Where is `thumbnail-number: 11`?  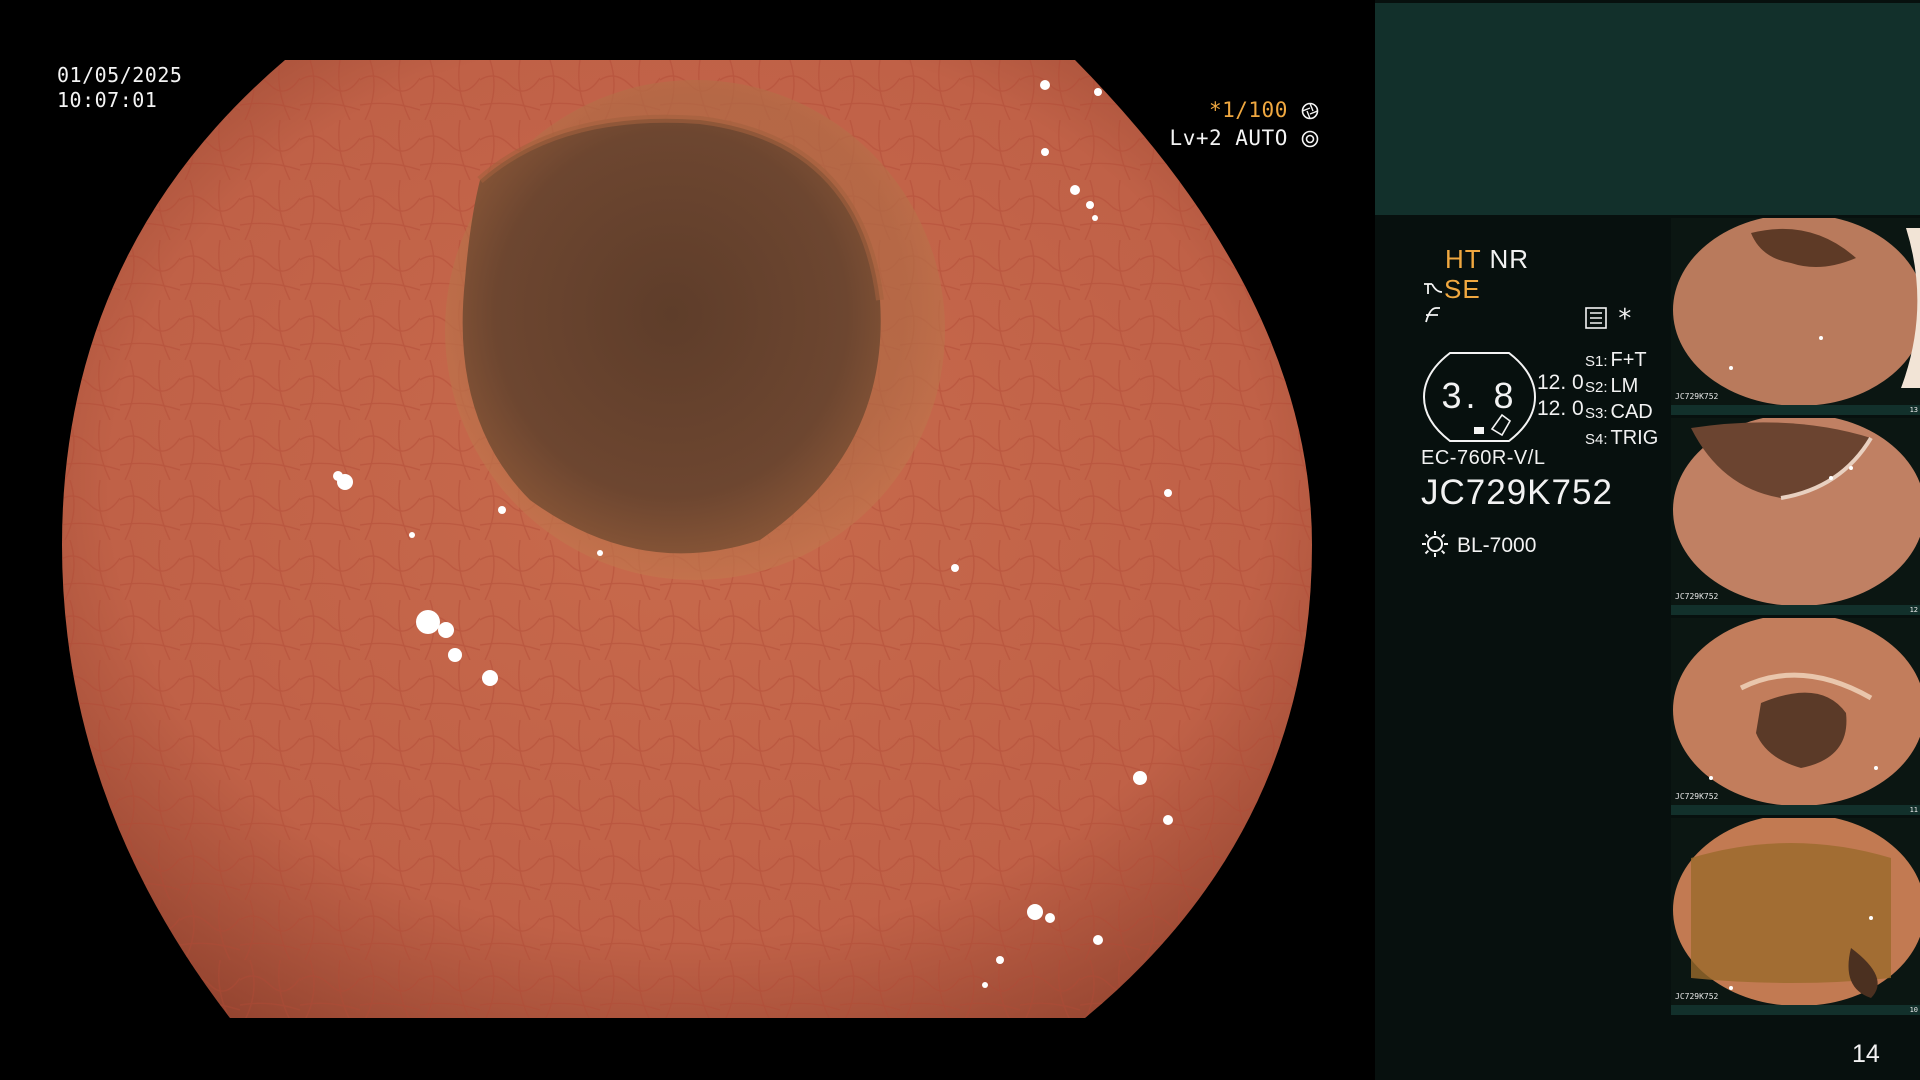 thumbnail-number: 11 is located at coordinates (1913, 810).